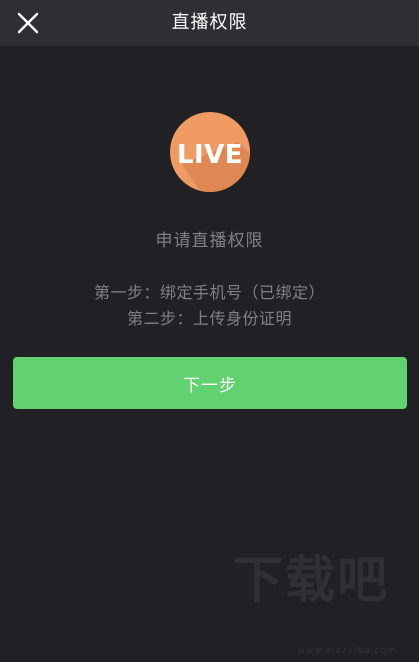  I want to click on step-item: 第二步：上传身份证明, so click(209, 318).